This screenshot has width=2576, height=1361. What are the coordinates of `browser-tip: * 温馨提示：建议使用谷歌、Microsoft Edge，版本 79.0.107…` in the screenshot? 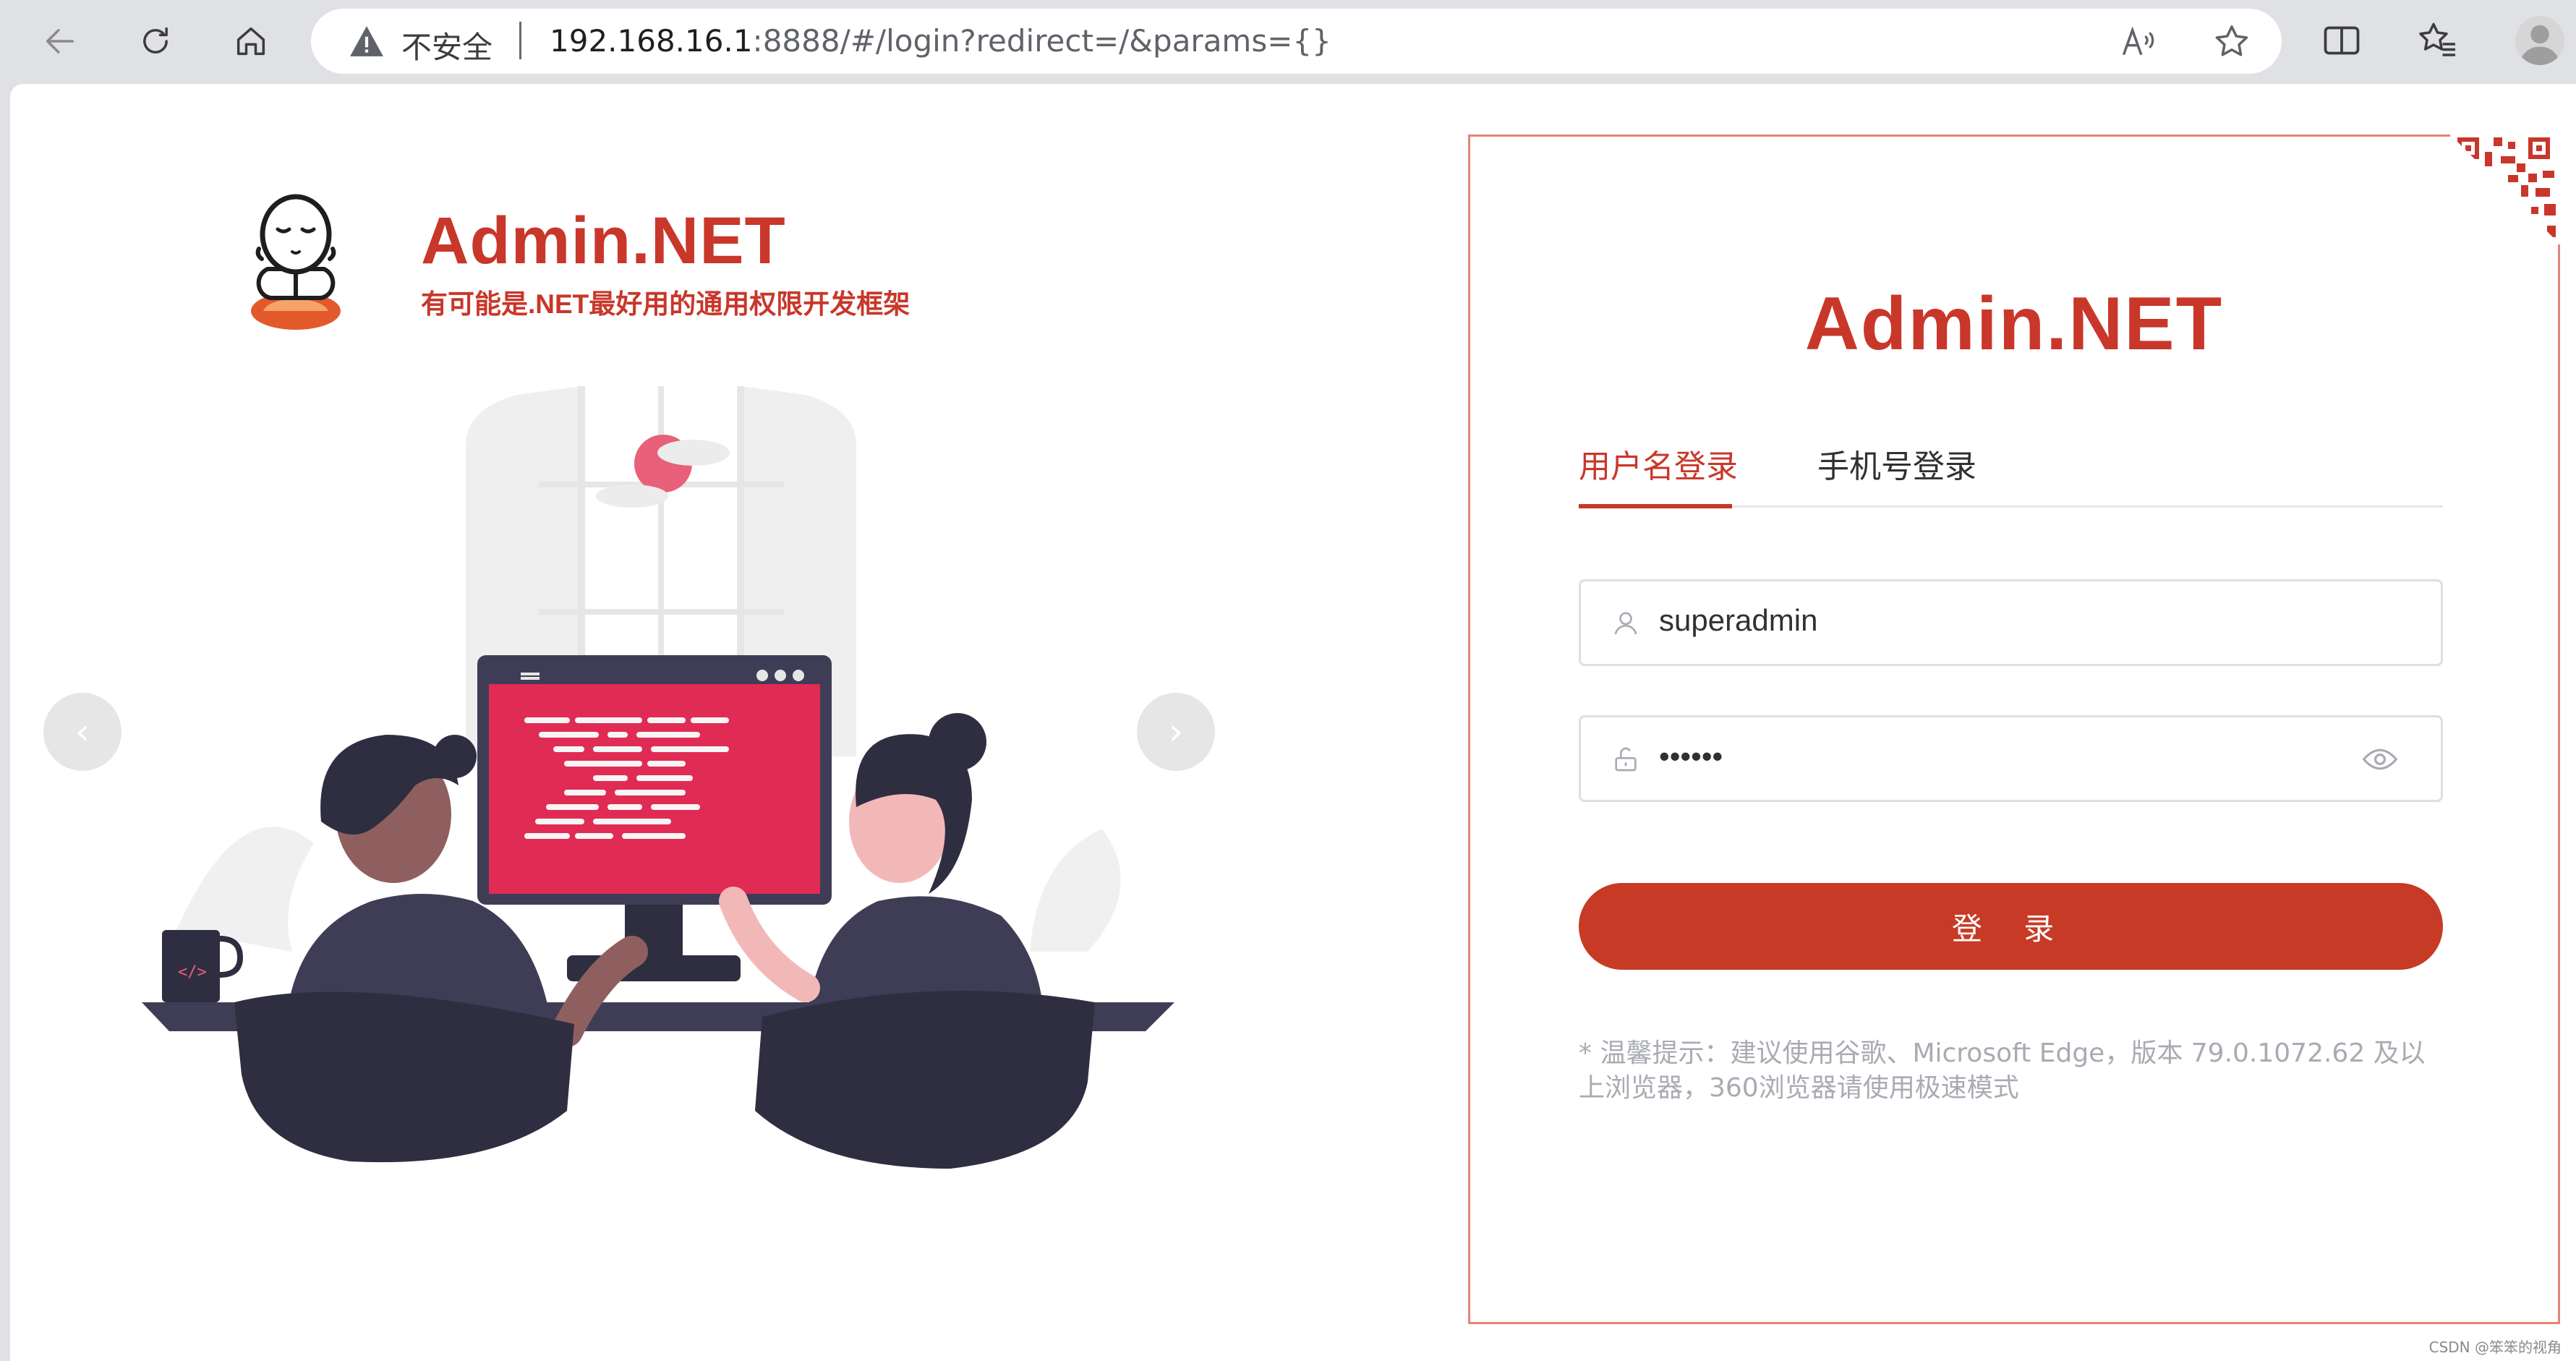 It's located at (2003, 1071).